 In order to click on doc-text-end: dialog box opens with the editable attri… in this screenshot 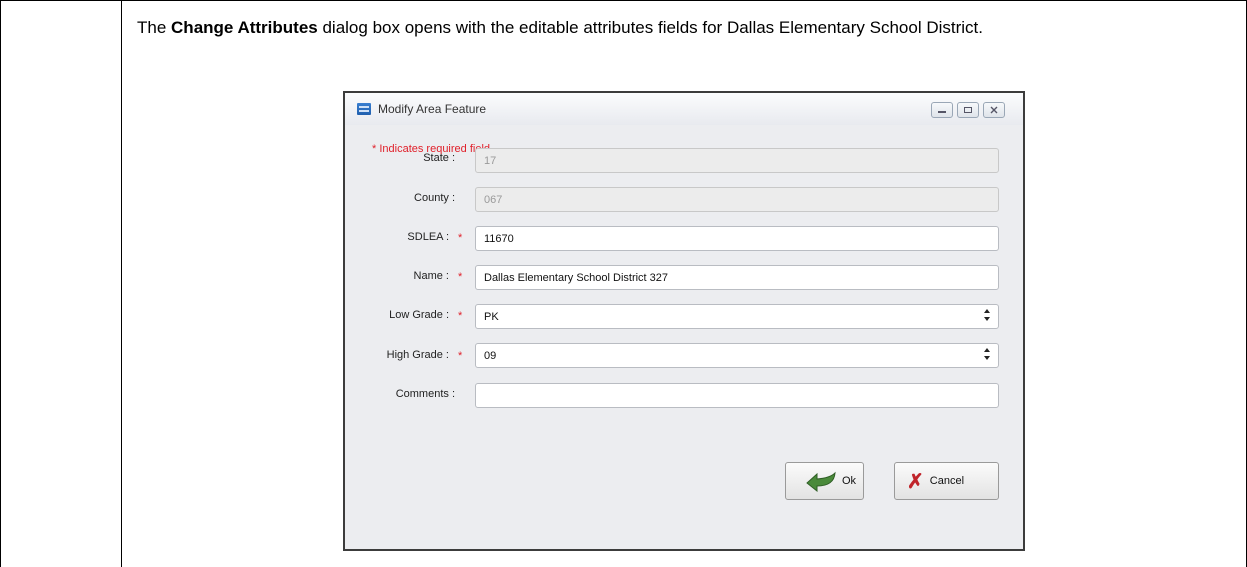, I will do `click(650, 27)`.